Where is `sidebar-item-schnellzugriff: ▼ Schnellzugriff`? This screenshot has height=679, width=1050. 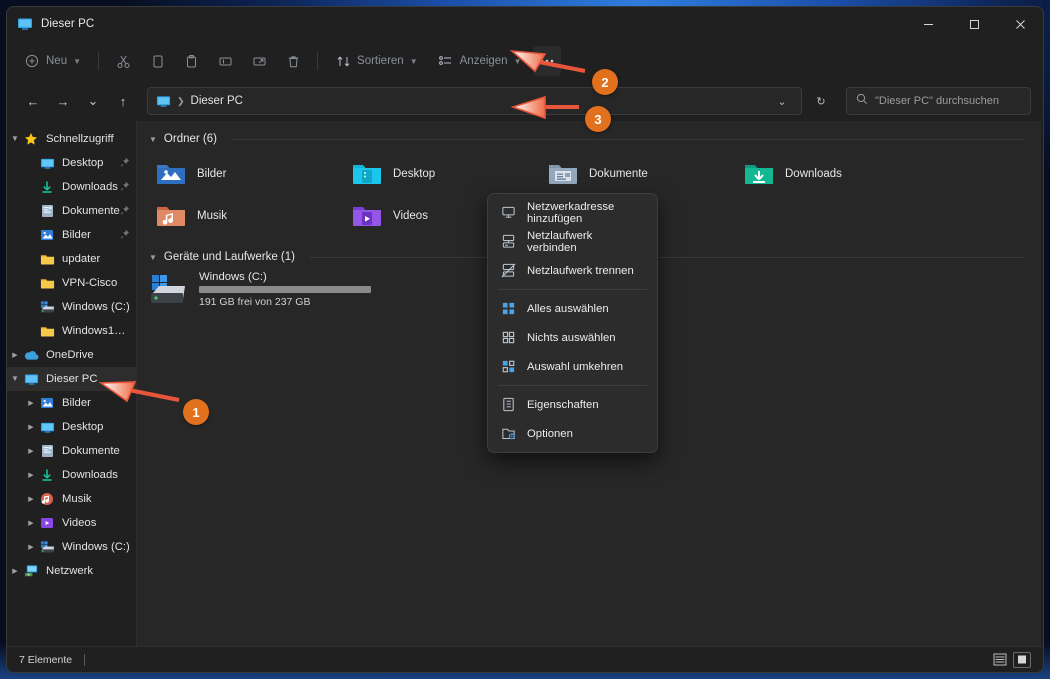 sidebar-item-schnellzugriff: ▼ Schnellzugriff is located at coordinates (71, 139).